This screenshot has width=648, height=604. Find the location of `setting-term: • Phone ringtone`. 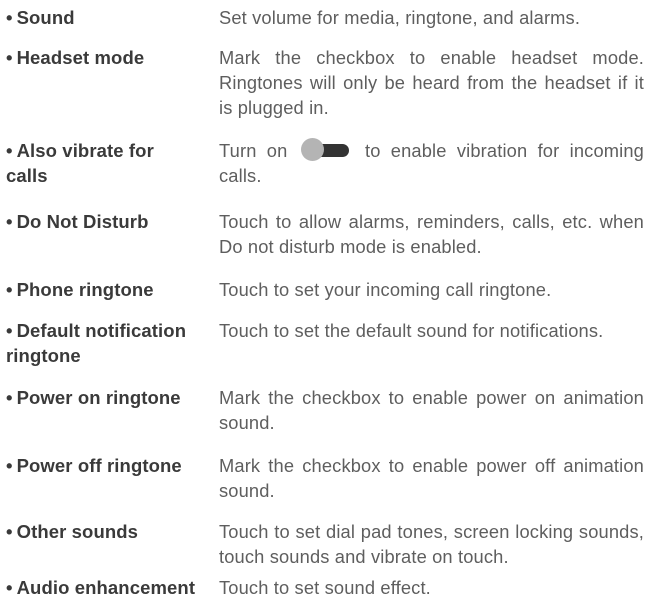

setting-term: • Phone ringtone is located at coordinates (109, 289).